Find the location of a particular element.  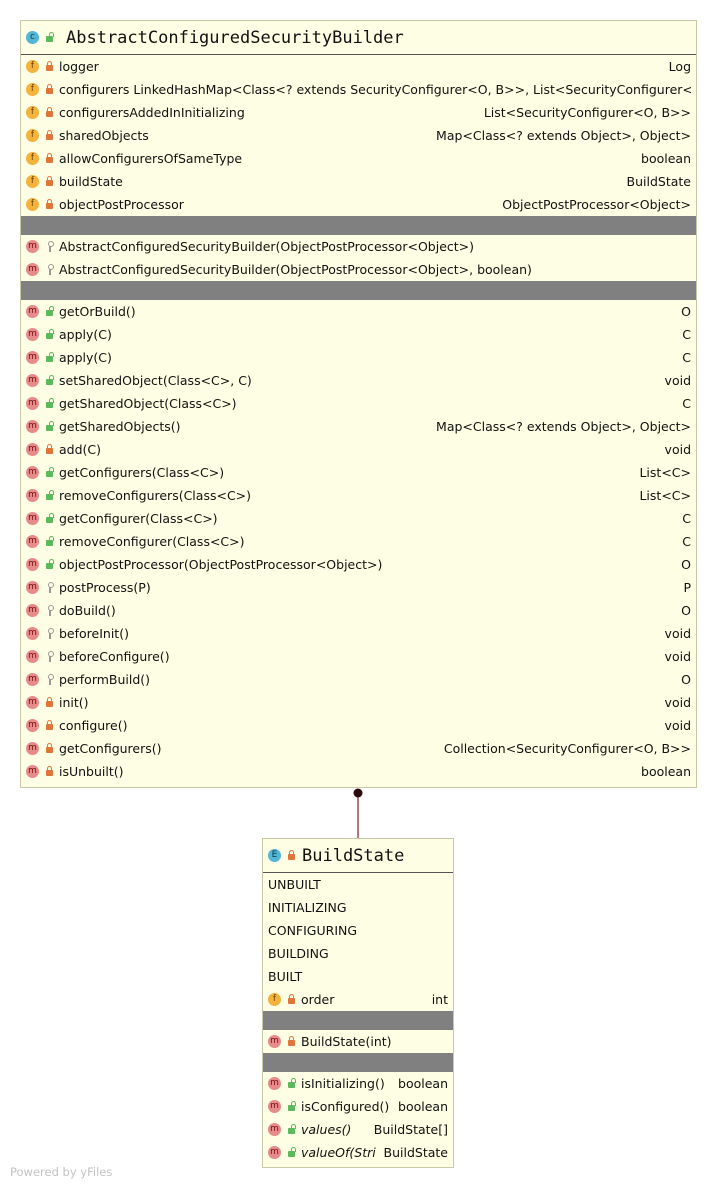

member-name: valueOf(String) is located at coordinates (338, 1152).